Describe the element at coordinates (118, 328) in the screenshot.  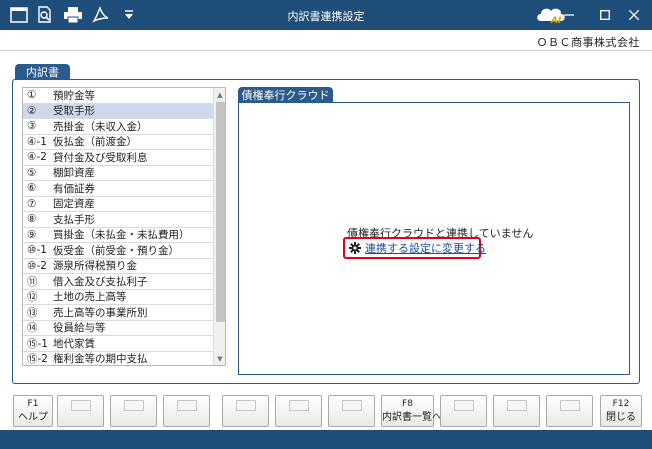
I see `list-item: ⑭ 役員給与等` at that location.